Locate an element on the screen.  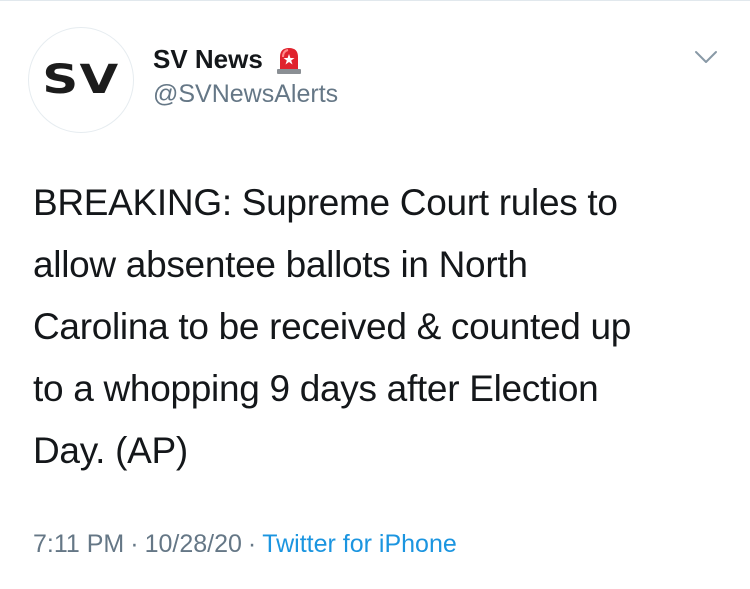
tweet-line: allow absentee ballots in North is located at coordinates (280, 264).